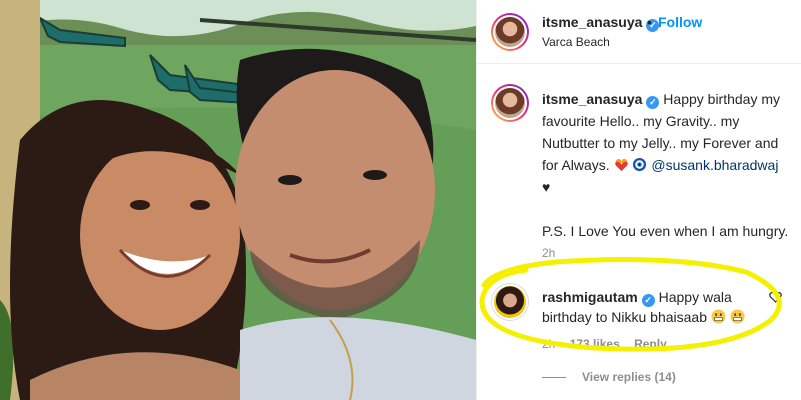 The height and width of the screenshot is (400, 801). What do you see at coordinates (546, 187) in the screenshot?
I see `heart-emoji-icon: ♥` at bounding box center [546, 187].